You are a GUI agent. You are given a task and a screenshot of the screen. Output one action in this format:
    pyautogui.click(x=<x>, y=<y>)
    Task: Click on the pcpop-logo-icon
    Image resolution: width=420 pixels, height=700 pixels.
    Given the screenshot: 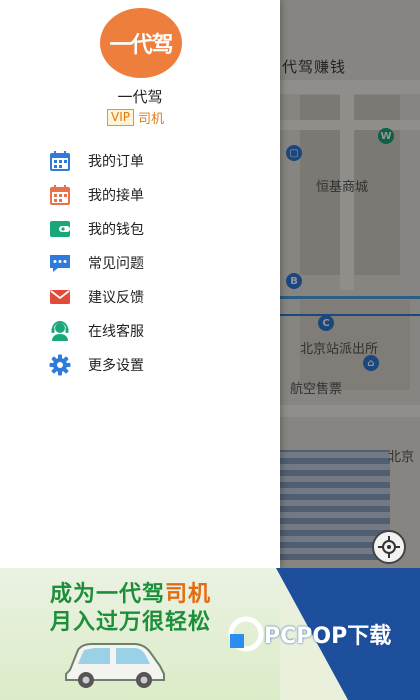 What is the action you would take?
    pyautogui.click(x=246, y=634)
    